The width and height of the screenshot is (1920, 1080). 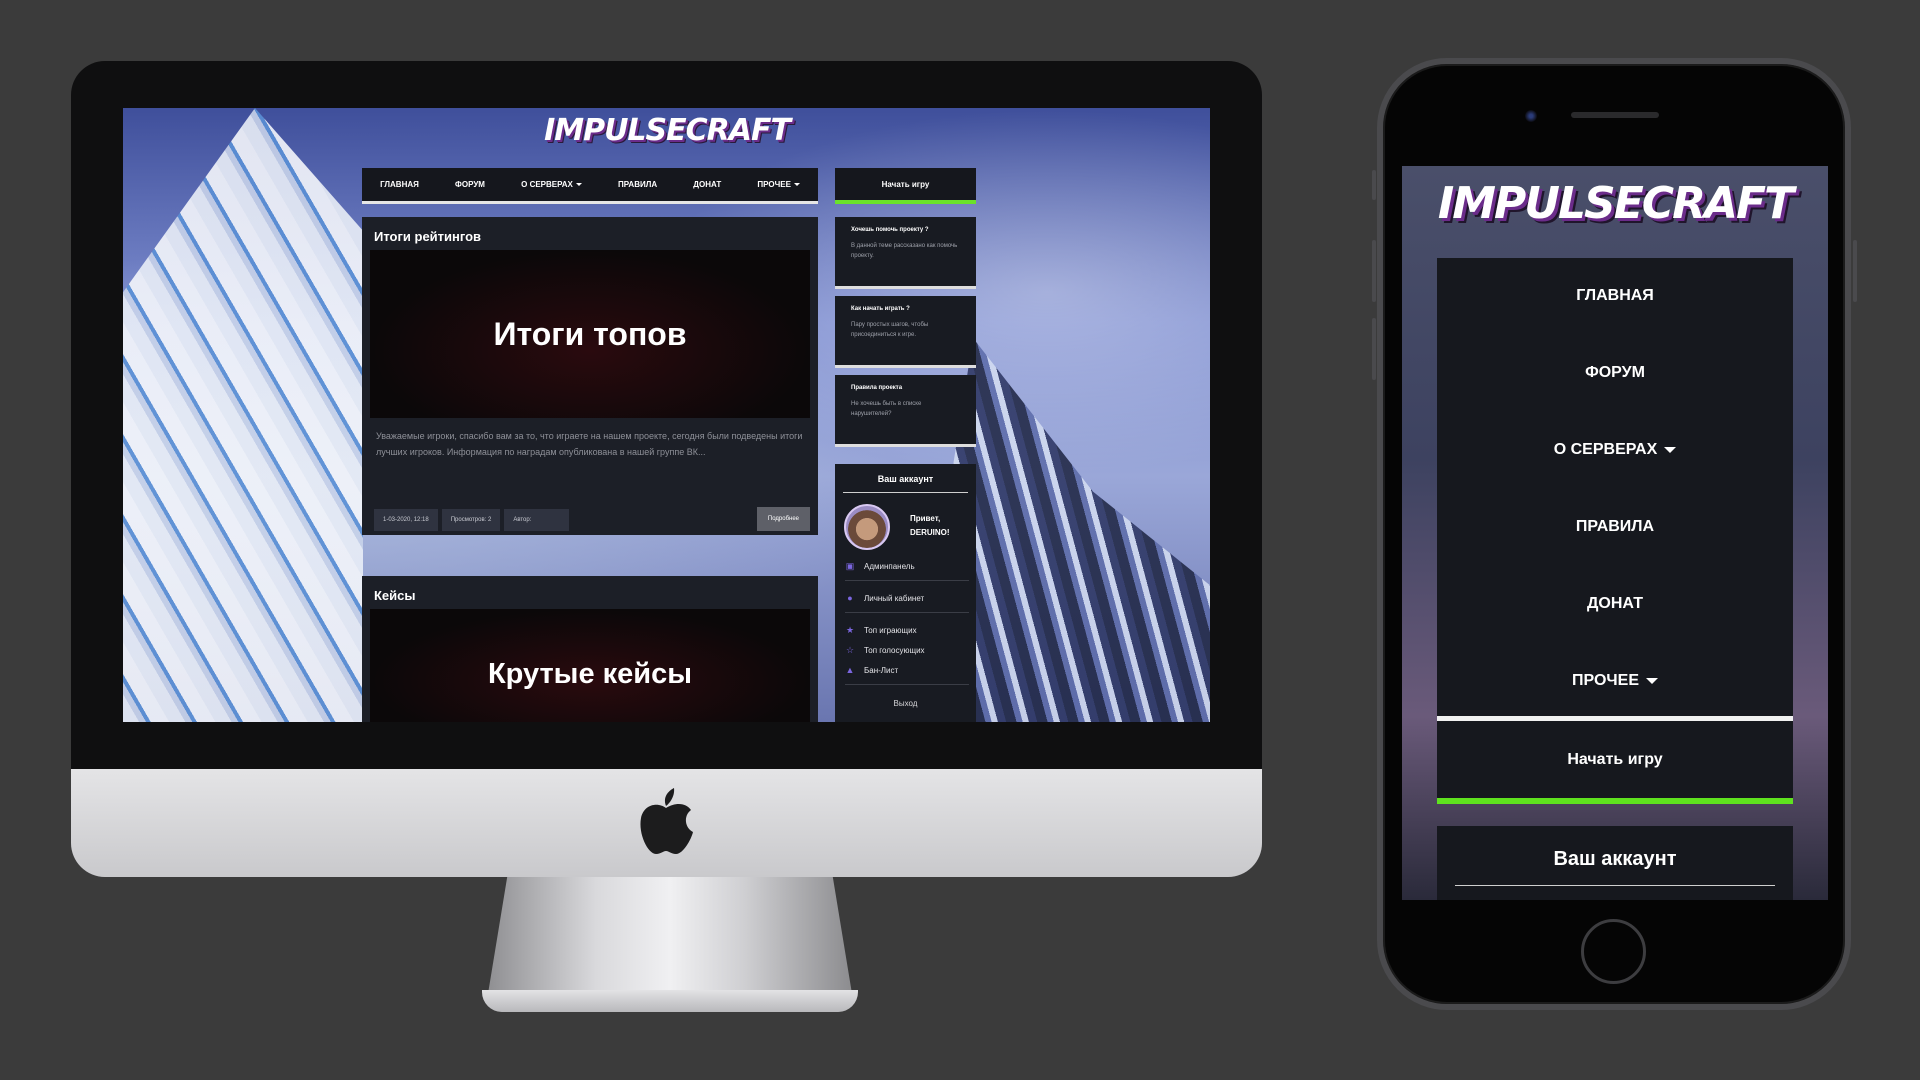 I want to click on news-banner-text: Крутые кейсы, so click(x=590, y=674).